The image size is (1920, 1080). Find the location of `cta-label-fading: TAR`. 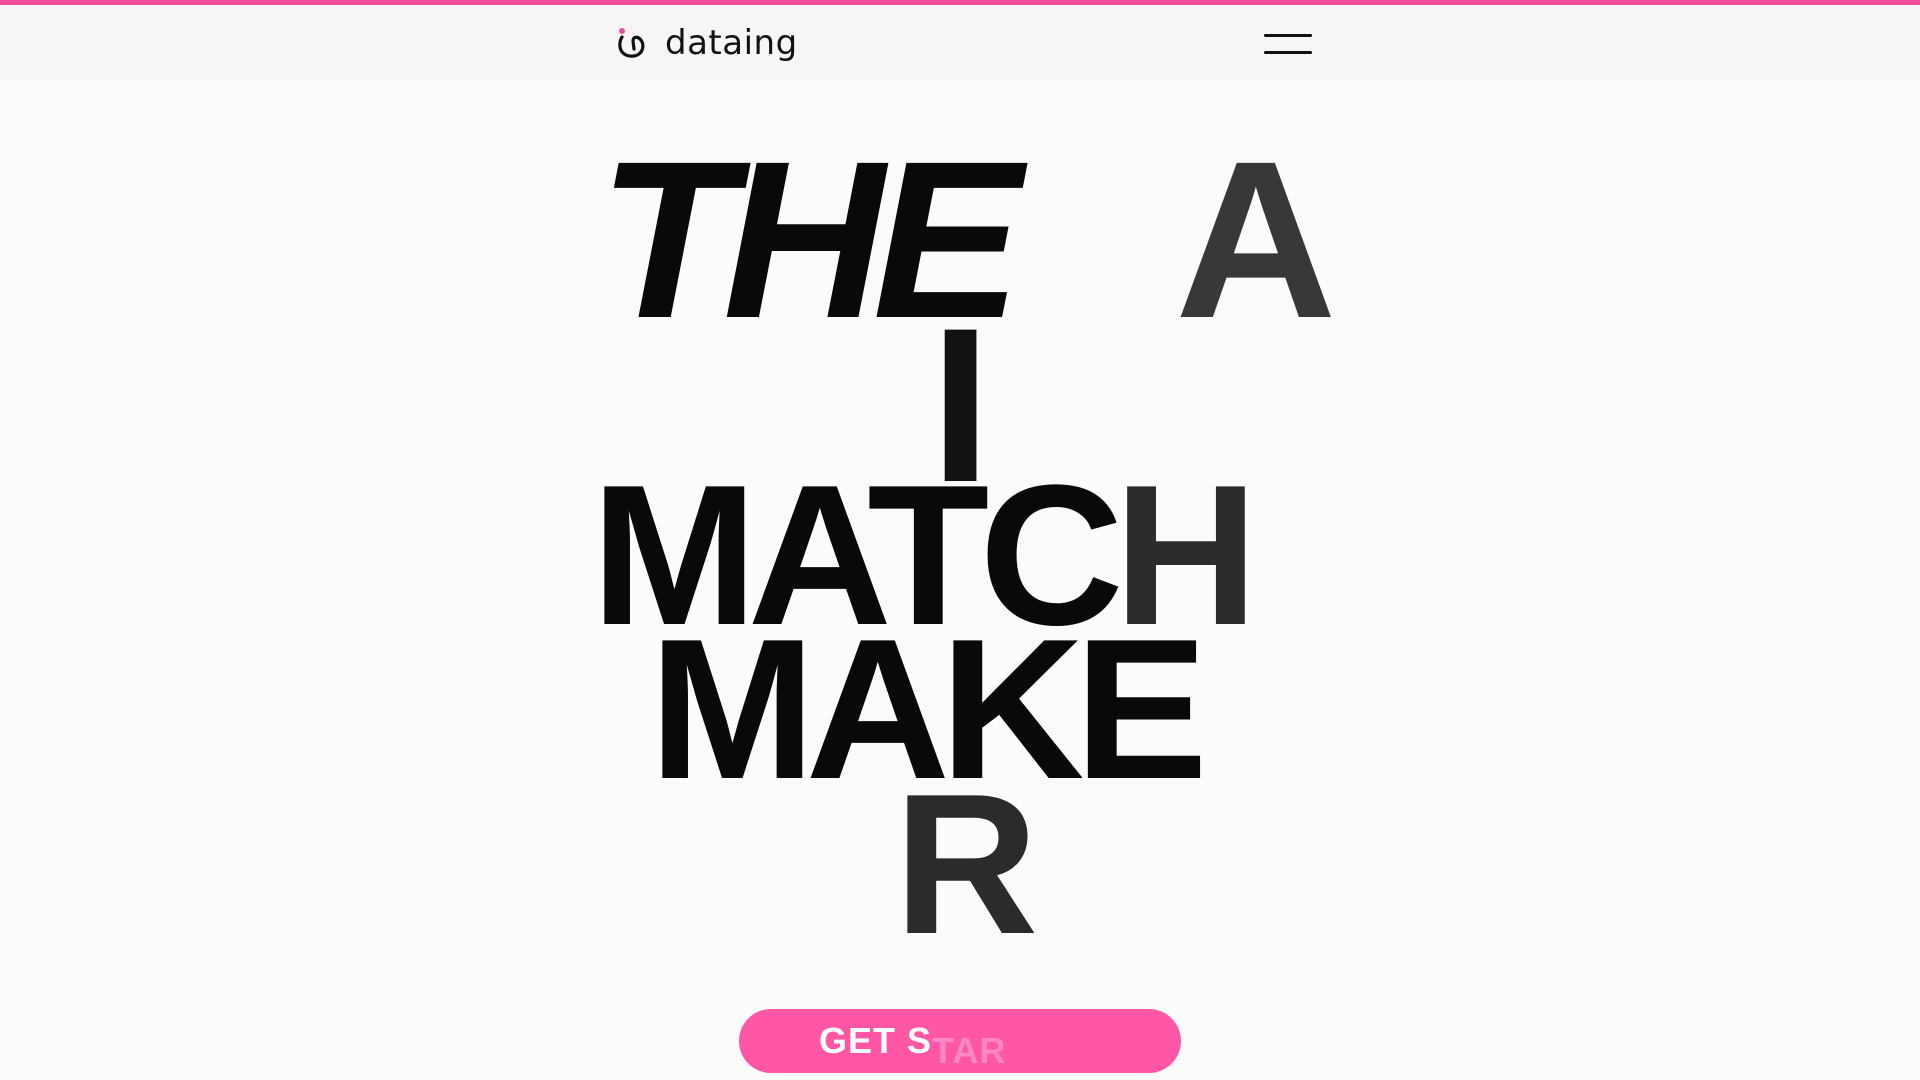

cta-label-fading: TAR is located at coordinates (969, 1050).